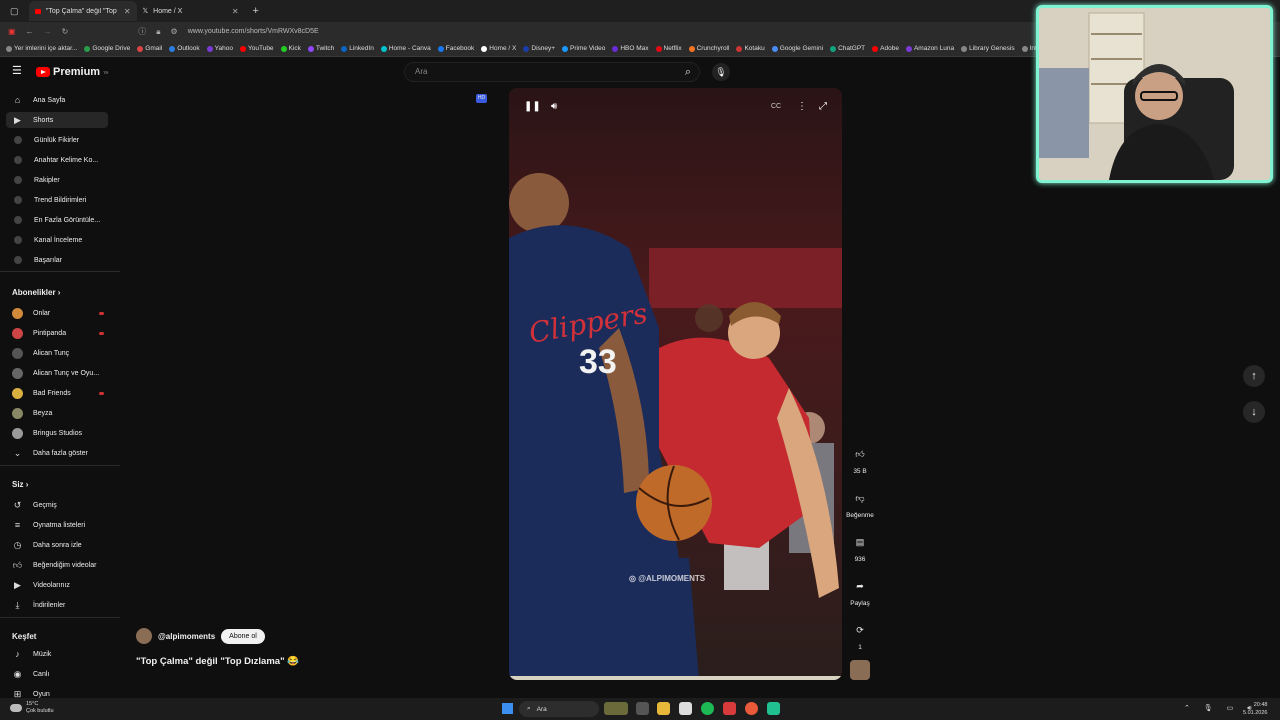  What do you see at coordinates (802, 106) in the screenshot?
I see `more-options-icon: ⋮` at bounding box center [802, 106].